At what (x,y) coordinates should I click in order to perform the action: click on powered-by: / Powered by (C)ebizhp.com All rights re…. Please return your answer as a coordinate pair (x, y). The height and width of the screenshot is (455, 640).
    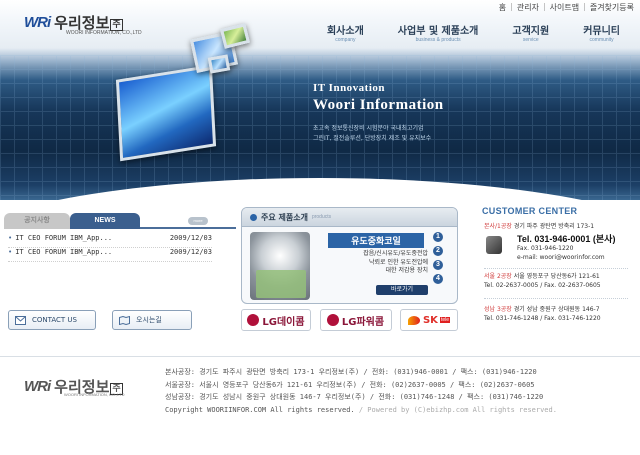
    Looking at the image, I should click on (457, 409).